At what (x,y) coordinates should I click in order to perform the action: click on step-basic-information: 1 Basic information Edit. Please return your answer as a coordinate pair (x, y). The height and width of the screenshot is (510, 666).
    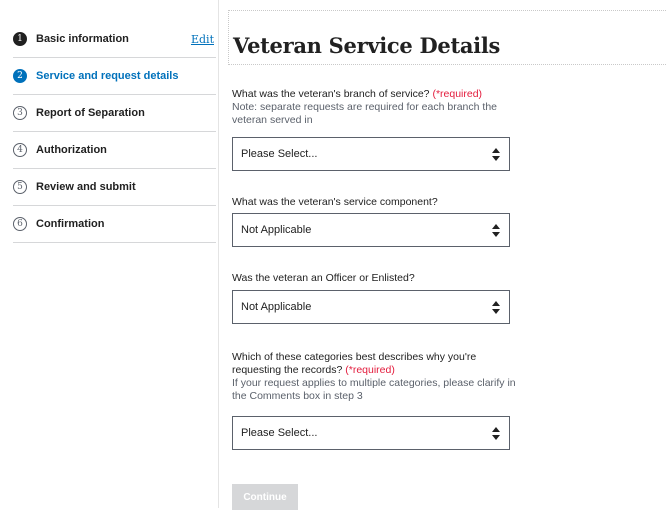
    Looking at the image, I should click on (114, 39).